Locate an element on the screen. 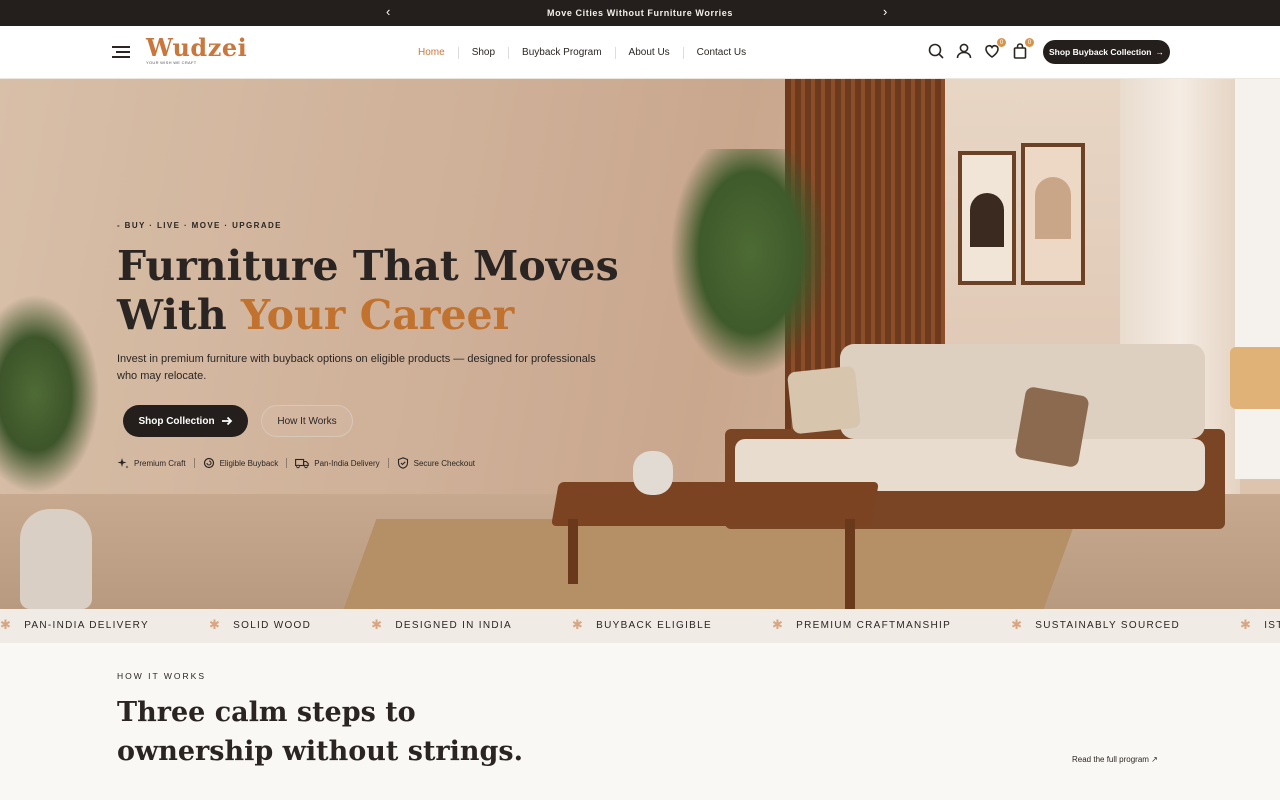 The height and width of the screenshot is (800, 1280). marquee-label: DESIGNED IN INDIA is located at coordinates (453, 625).